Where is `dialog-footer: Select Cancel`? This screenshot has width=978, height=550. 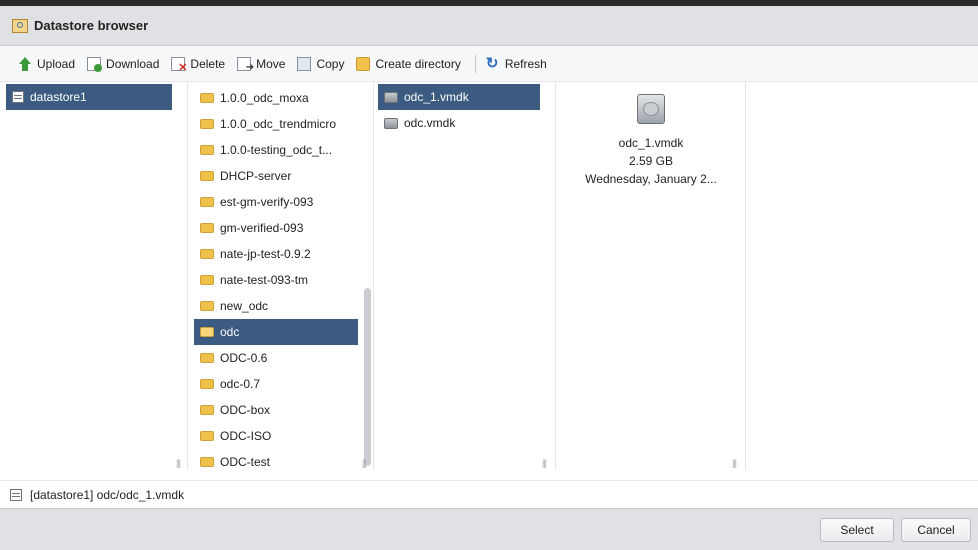 dialog-footer: Select Cancel is located at coordinates (489, 529).